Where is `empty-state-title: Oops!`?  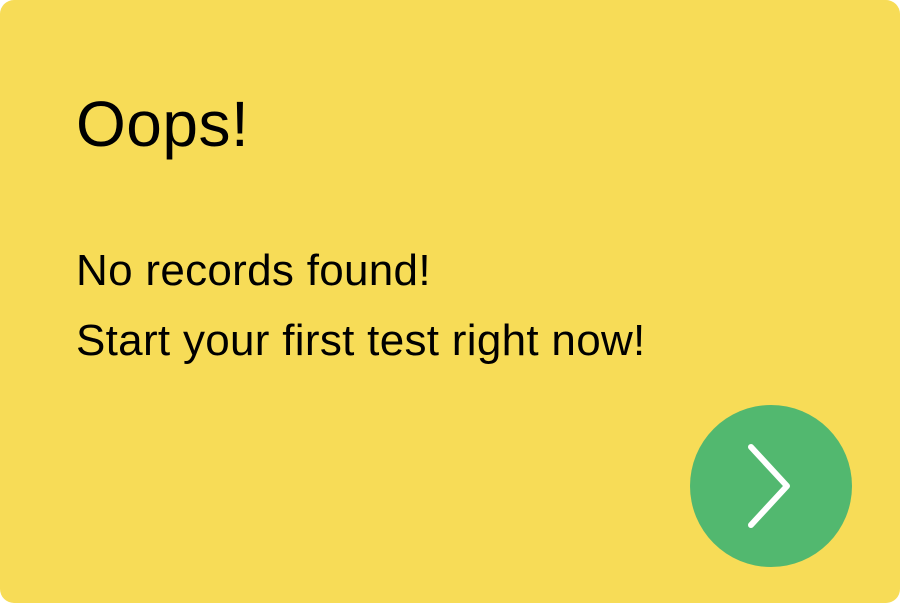 empty-state-title: Oops! is located at coordinates (163, 124).